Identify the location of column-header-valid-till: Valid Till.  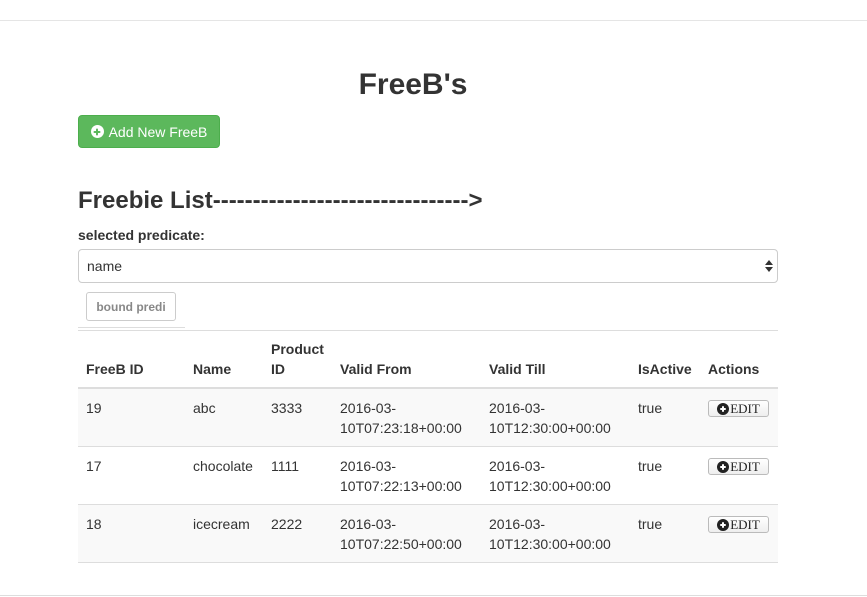
(555, 359).